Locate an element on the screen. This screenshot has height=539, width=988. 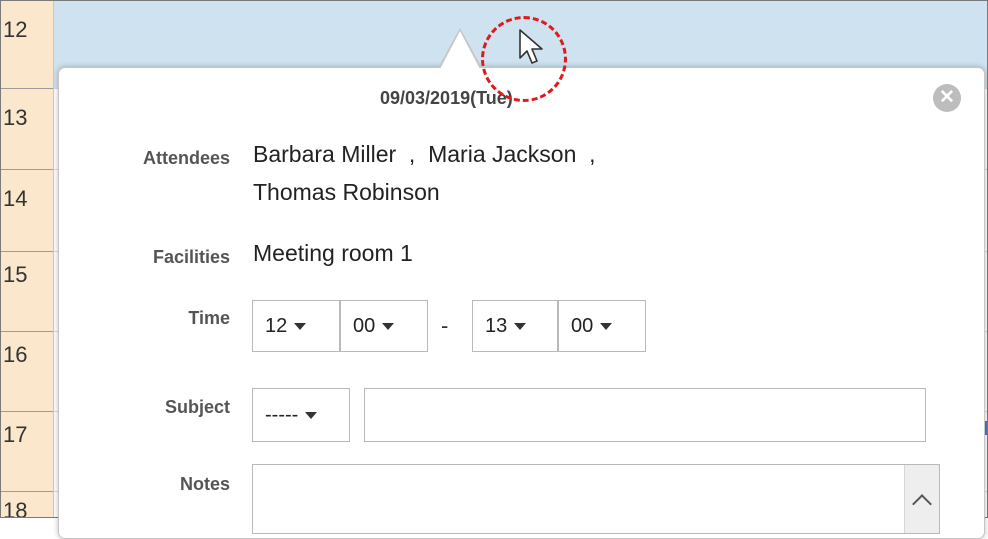
notes-label: Notes is located at coordinates (204, 484).